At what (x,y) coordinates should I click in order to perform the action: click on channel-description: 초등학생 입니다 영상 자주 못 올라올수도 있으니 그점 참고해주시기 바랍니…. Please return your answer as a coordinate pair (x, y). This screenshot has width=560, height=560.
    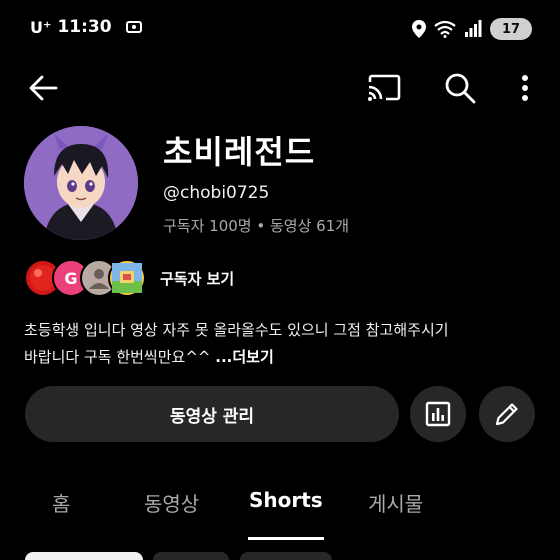
    Looking at the image, I should click on (279, 344).